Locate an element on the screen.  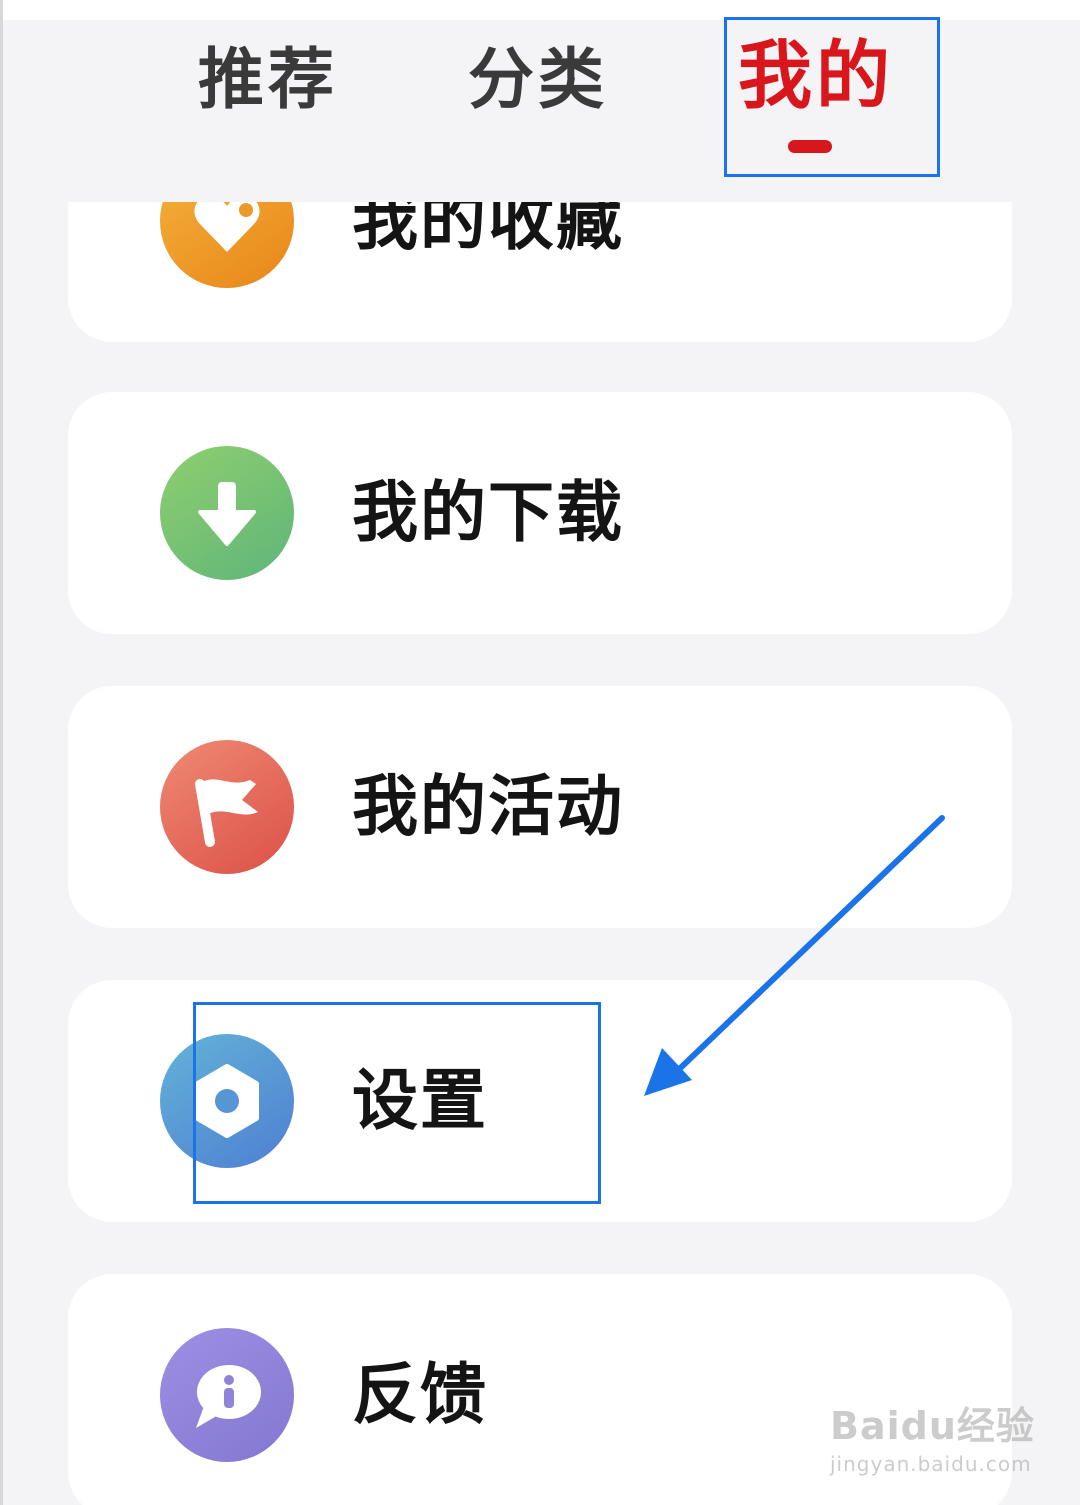
watermark: Baidu经验 jingyan.baidu.com is located at coordinates (932, 1435).